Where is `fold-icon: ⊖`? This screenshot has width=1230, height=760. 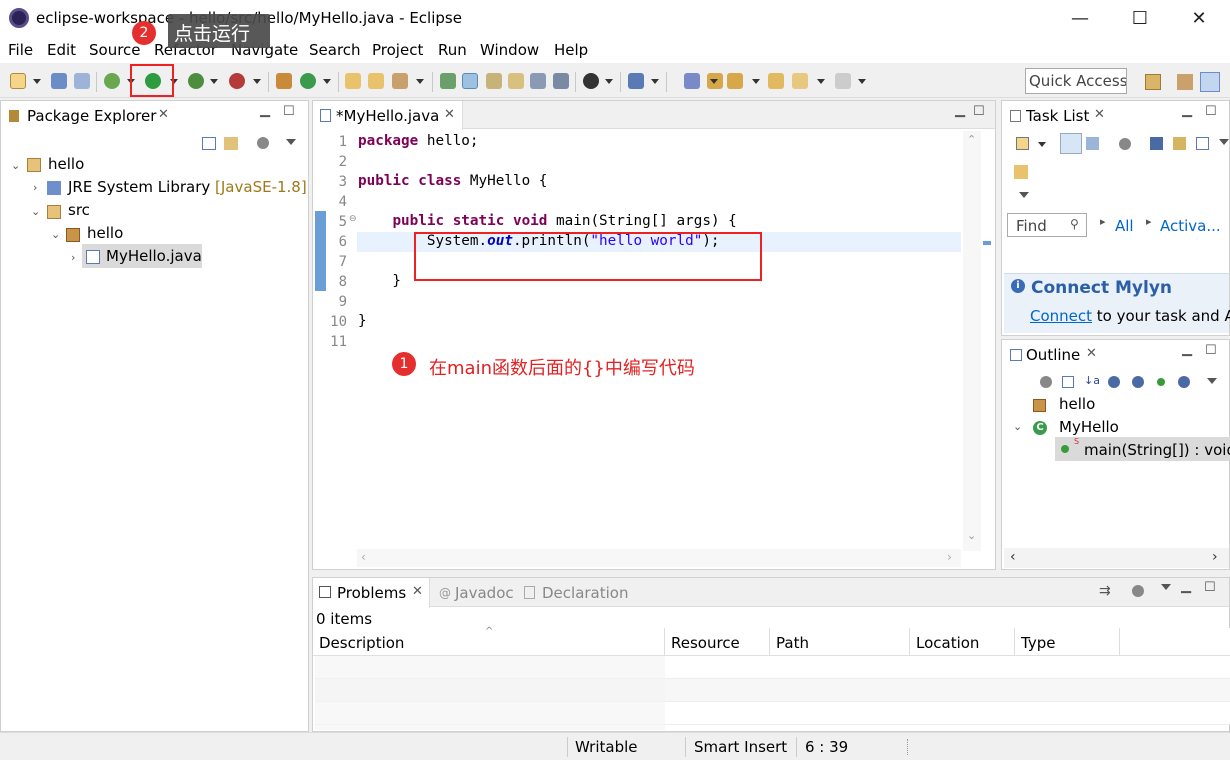
fold-icon: ⊖ is located at coordinates (353, 219).